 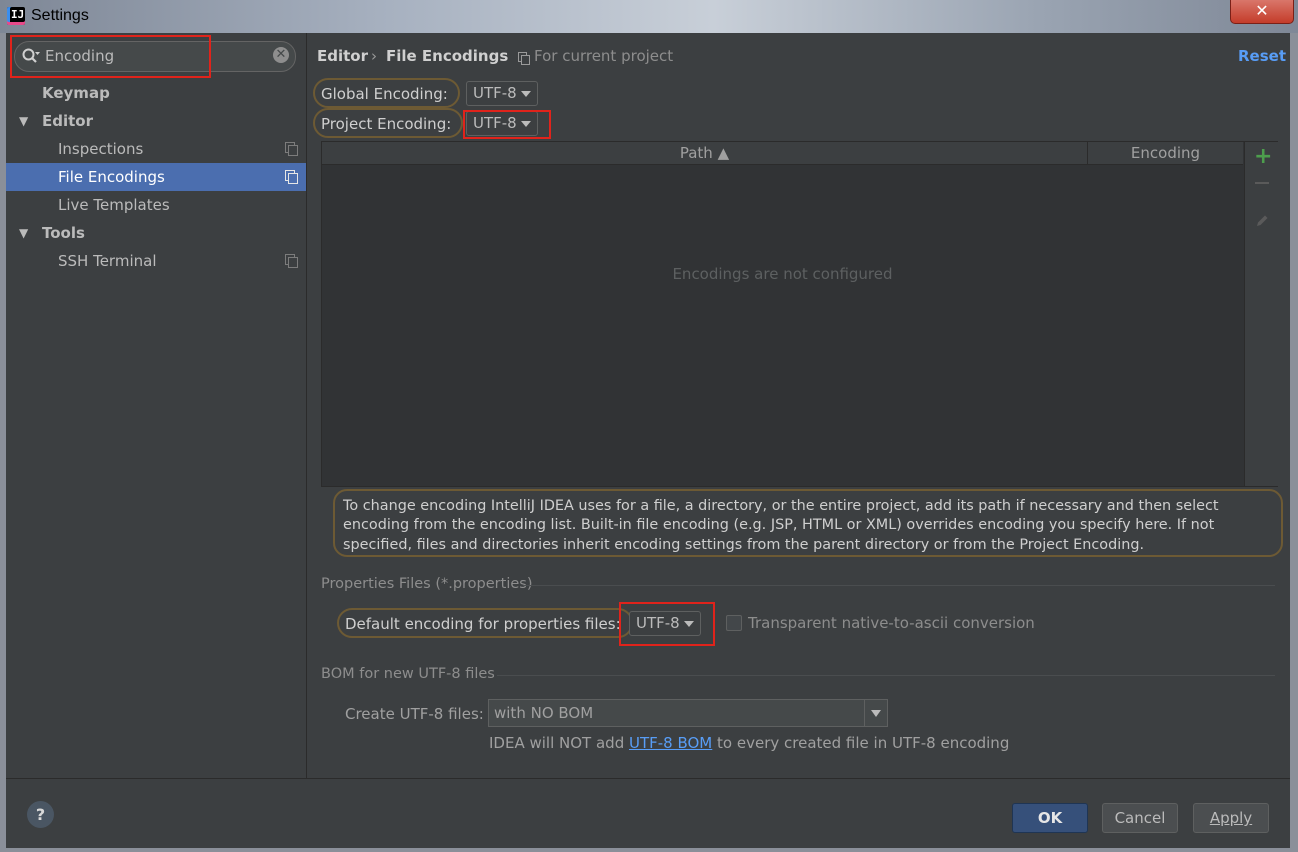 What do you see at coordinates (1262, 221) in the screenshot?
I see `edit-icon` at bounding box center [1262, 221].